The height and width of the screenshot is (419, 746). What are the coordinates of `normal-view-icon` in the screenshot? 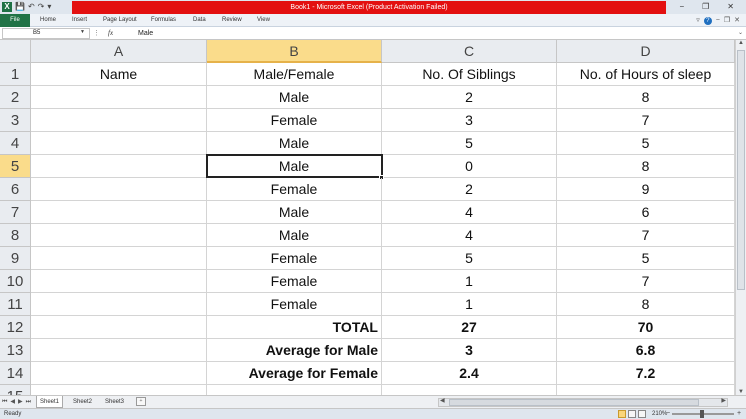 It's located at (622, 414).